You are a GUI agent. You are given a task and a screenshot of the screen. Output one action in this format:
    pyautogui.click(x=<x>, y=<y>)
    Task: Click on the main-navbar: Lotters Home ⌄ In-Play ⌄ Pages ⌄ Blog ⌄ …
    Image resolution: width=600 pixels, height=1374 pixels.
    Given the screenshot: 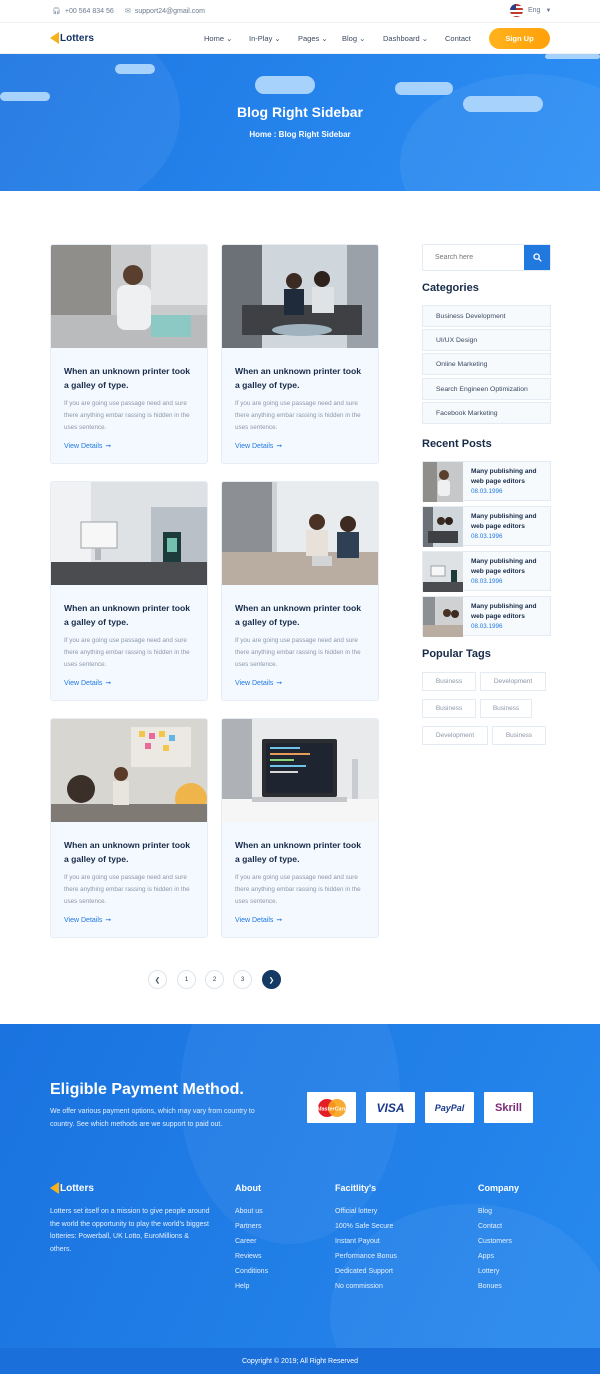 What is the action you would take?
    pyautogui.click(x=300, y=38)
    